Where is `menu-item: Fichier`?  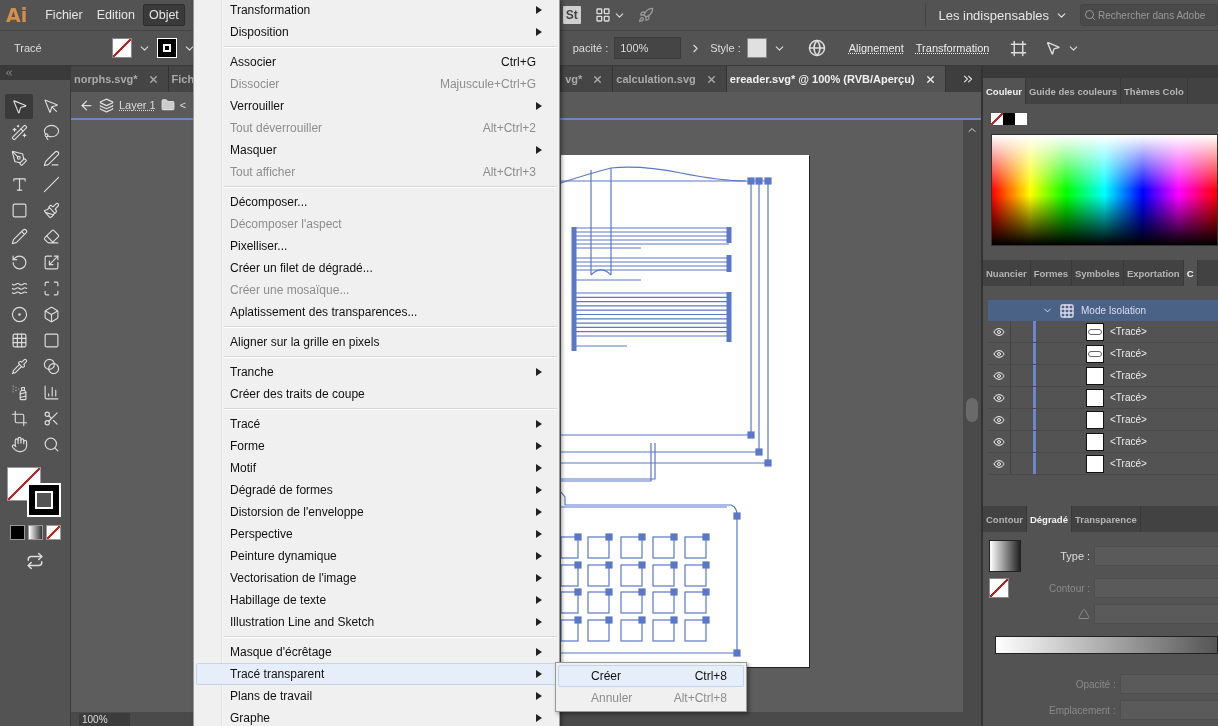
menu-item: Fichier is located at coordinates (64, 15).